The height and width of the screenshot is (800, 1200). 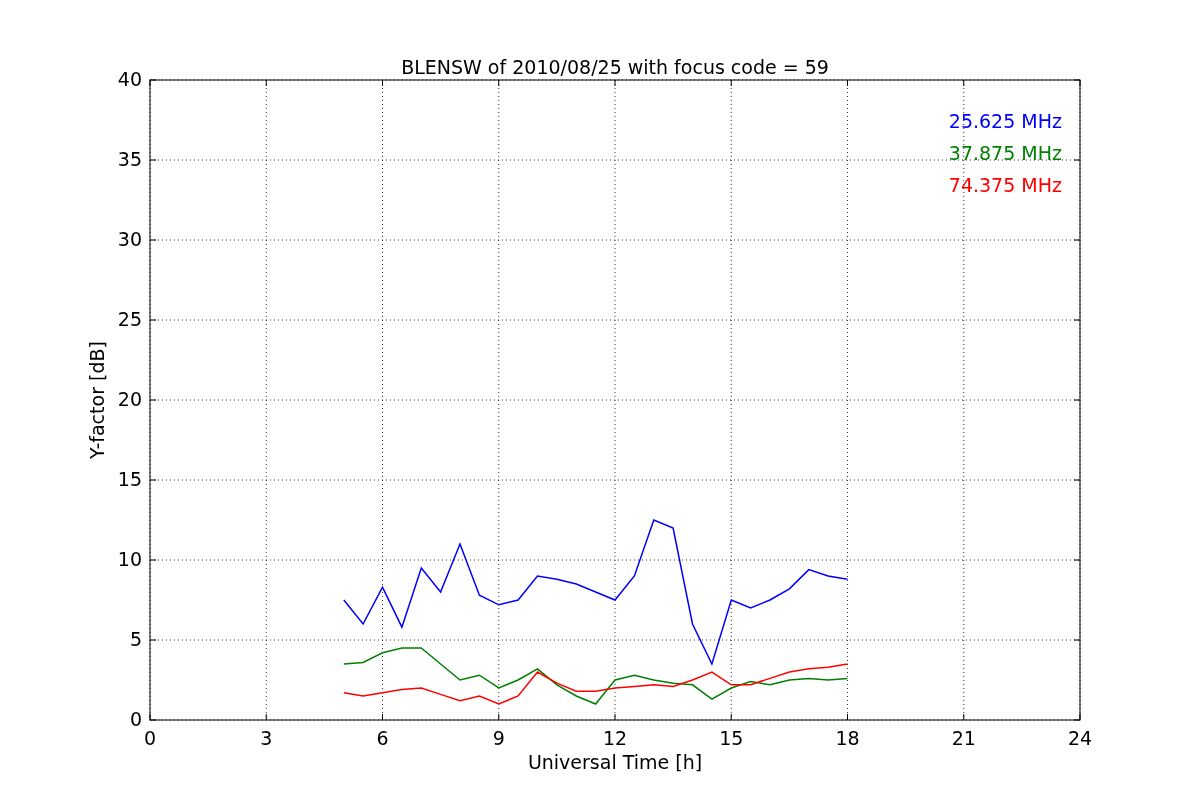 What do you see at coordinates (129, 239) in the screenshot?
I see `tick-label: 30` at bounding box center [129, 239].